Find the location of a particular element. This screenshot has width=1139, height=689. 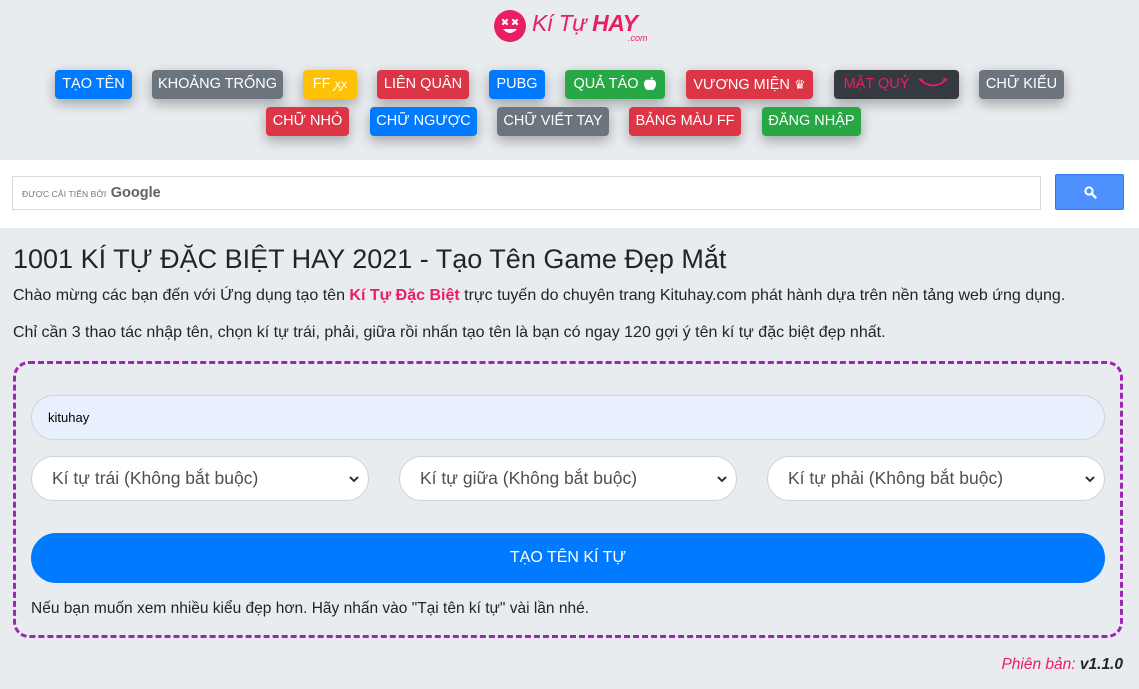

select-left-char: Kí tự trái (Không bắt buộc) is located at coordinates (200, 478).